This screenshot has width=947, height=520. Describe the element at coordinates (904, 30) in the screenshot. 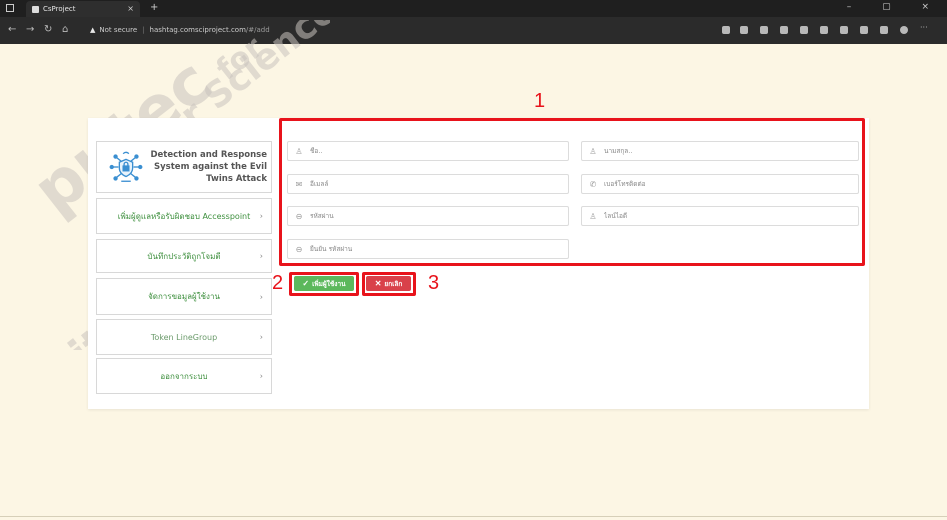

I see `profile-icon` at that location.